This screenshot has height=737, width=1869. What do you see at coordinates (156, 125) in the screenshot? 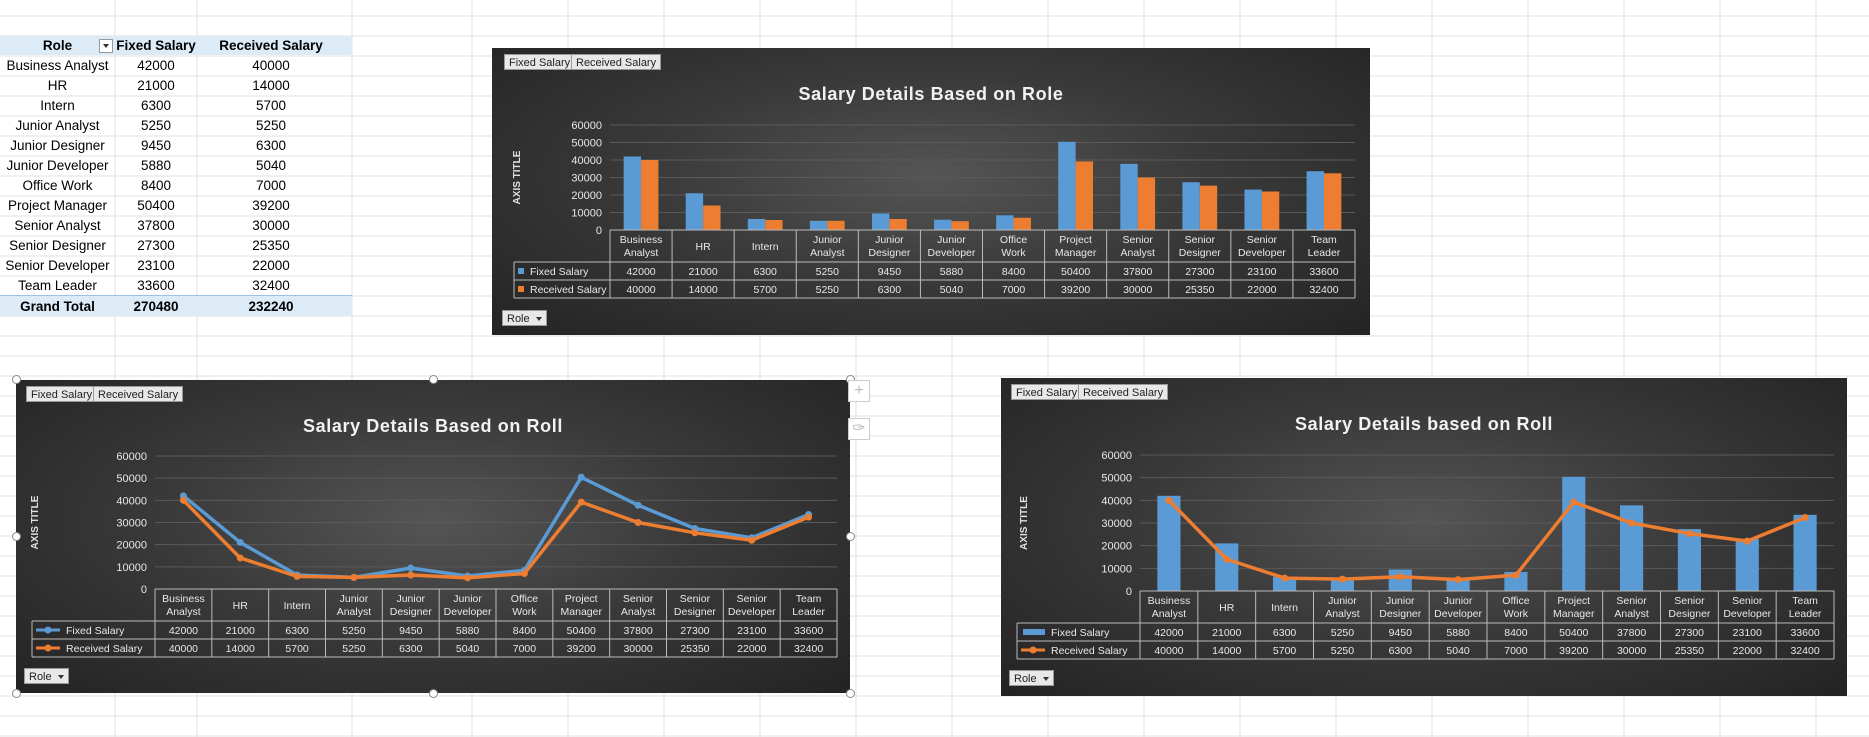
I see `pivot-cell-fixed: 5250` at bounding box center [156, 125].